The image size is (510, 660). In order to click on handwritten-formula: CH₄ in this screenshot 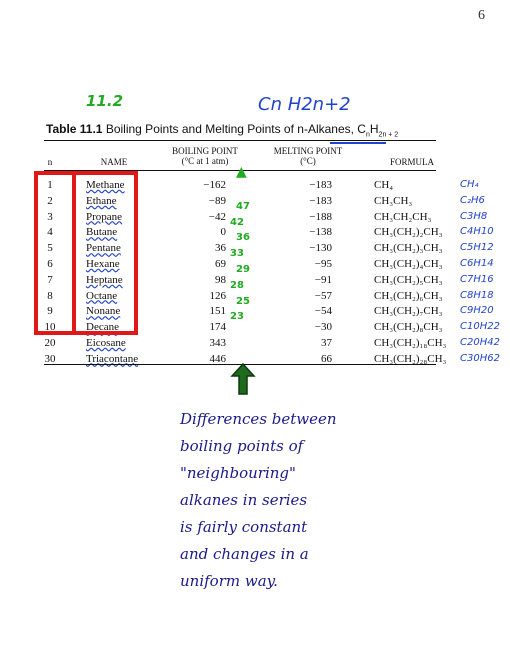, I will do `click(469, 184)`.